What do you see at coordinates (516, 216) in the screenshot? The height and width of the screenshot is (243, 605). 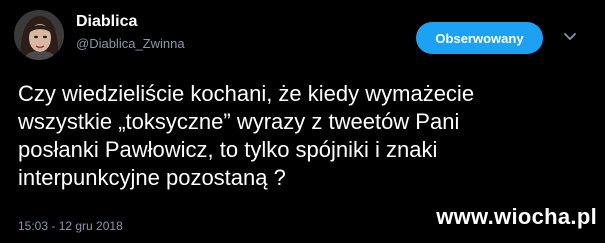 I see `watermark: www.wiocha.pl` at bounding box center [516, 216].